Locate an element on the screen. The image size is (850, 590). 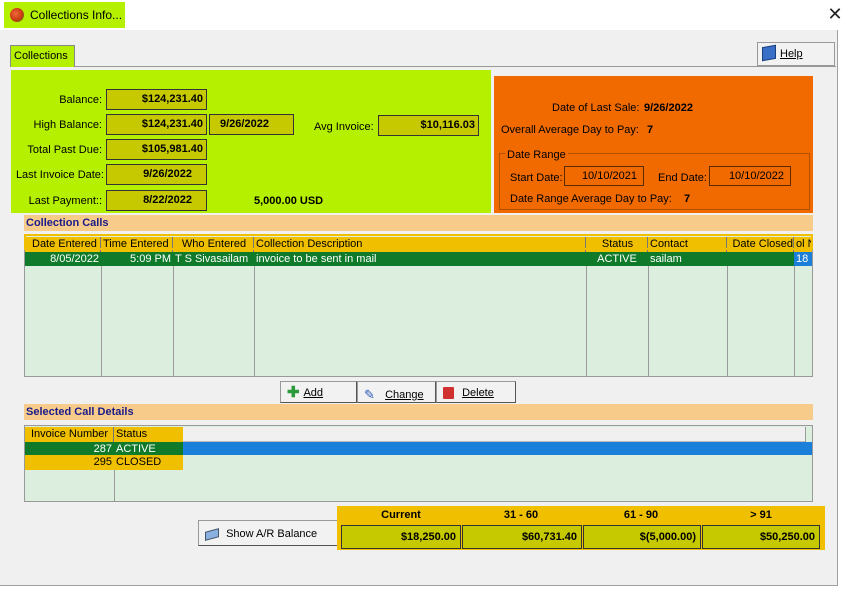
last-sale-label: Date of Last Sale: is located at coordinates (596, 108).